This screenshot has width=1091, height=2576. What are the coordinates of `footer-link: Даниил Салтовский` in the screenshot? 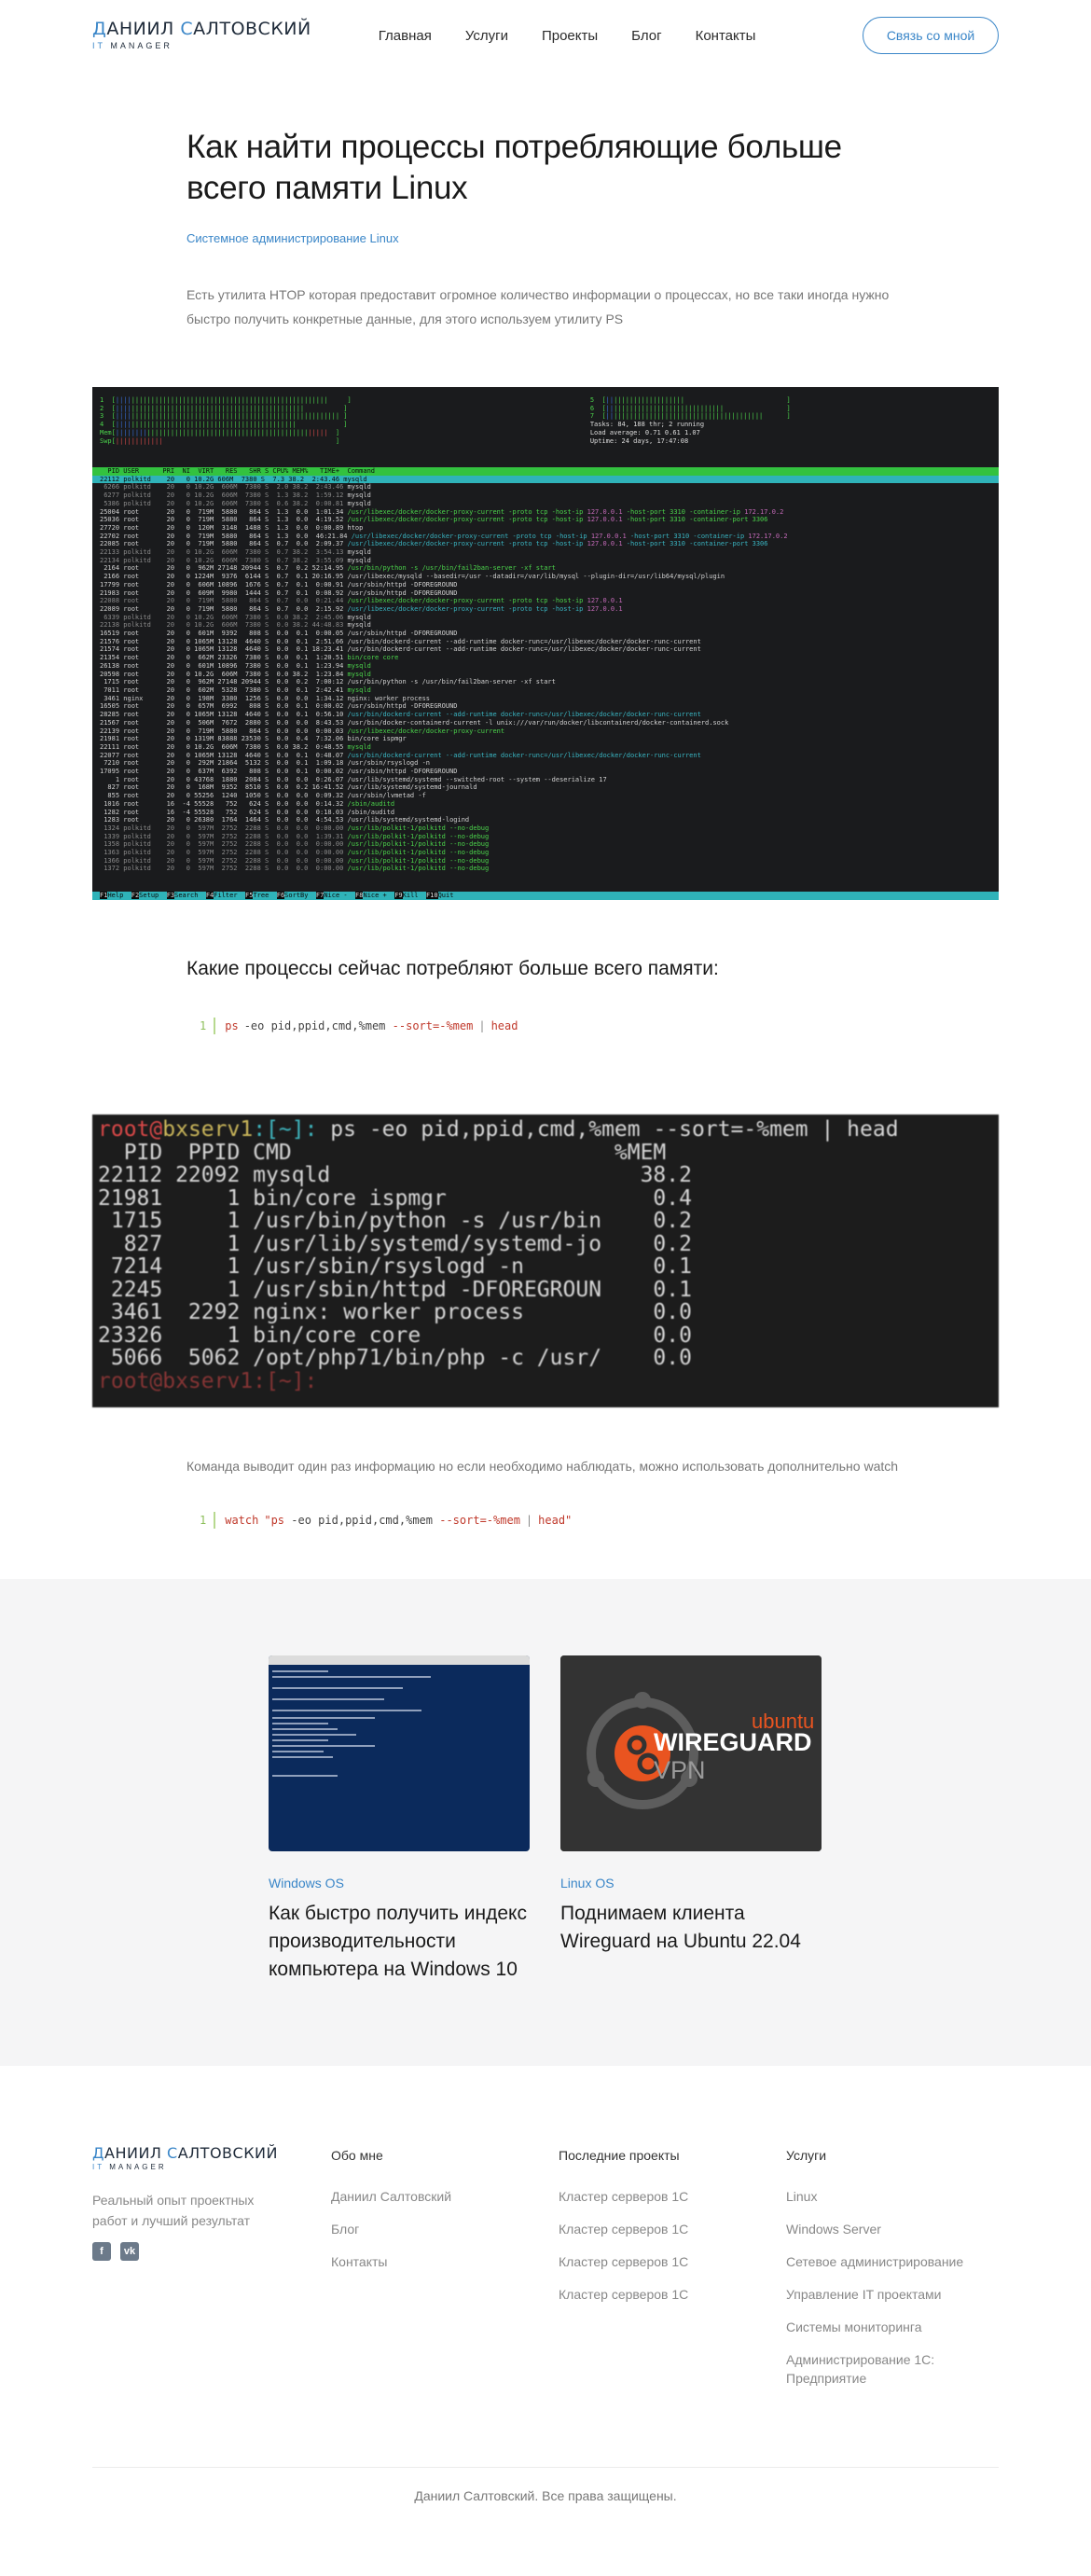 It's located at (445, 2196).